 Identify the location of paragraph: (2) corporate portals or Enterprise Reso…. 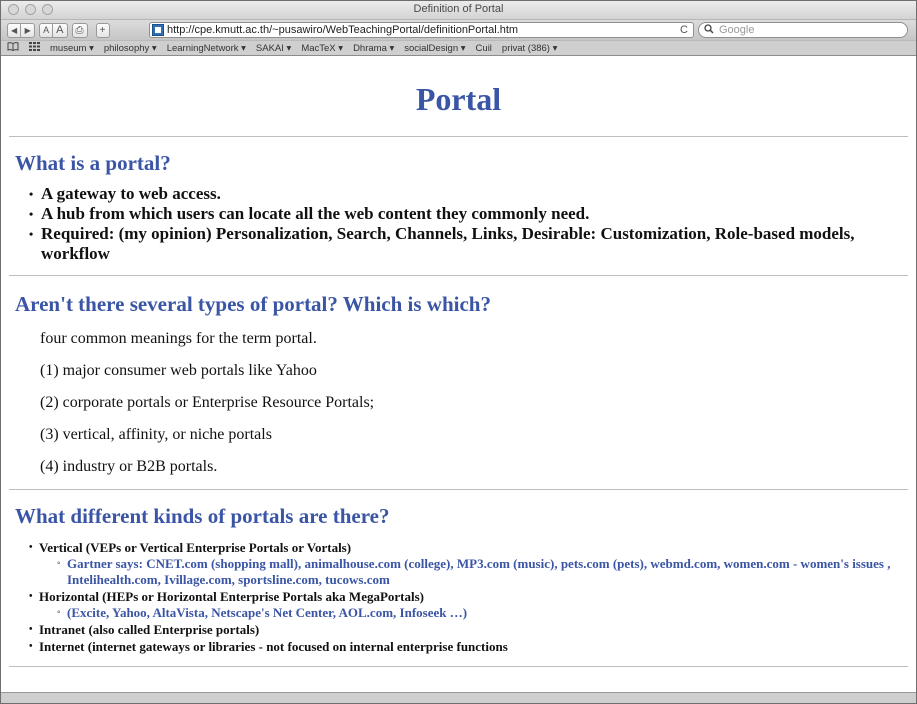
(207, 402).